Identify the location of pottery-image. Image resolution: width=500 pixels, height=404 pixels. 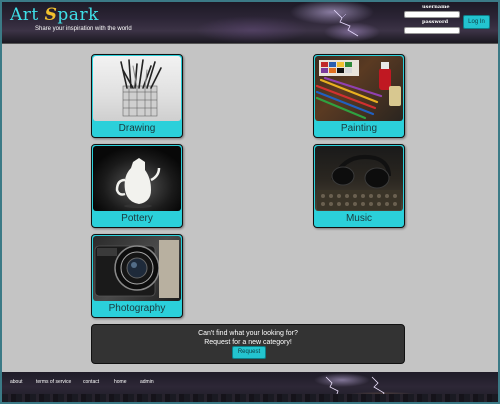
(137, 178).